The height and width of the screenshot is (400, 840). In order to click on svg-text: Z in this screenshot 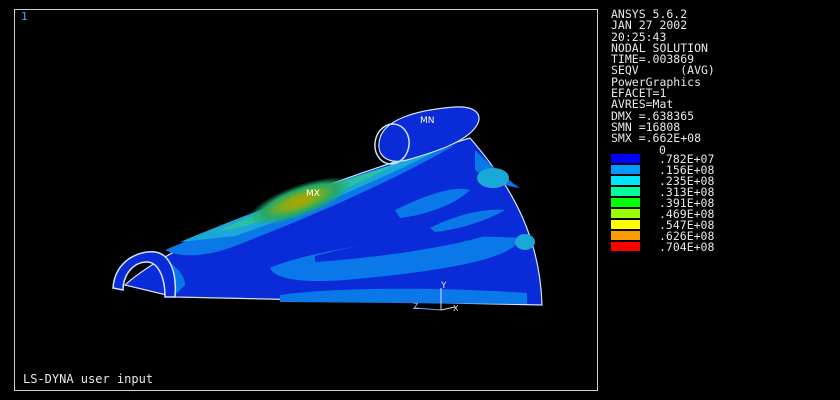, I will do `click(416, 306)`.